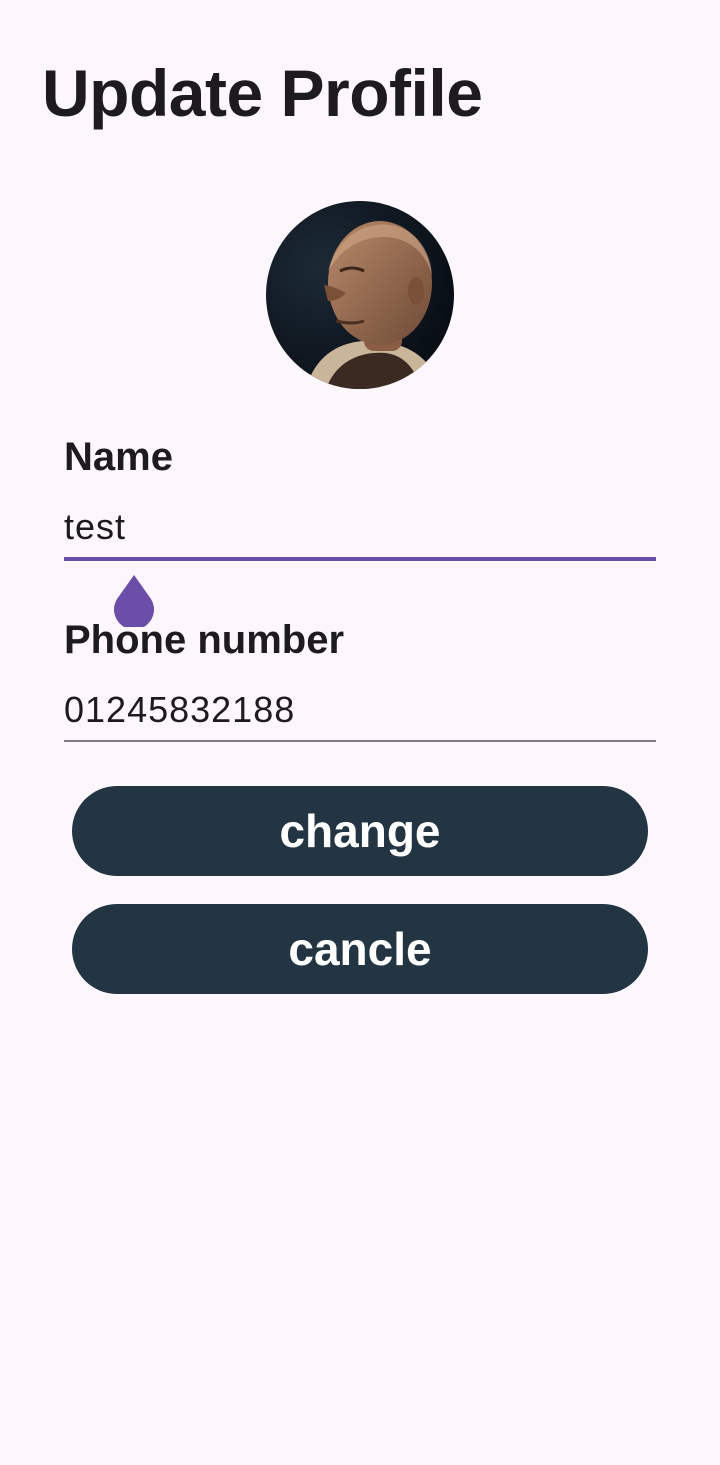 Image resolution: width=720 pixels, height=1465 pixels. What do you see at coordinates (360, 559) in the screenshot?
I see `name-input-underline` at bounding box center [360, 559].